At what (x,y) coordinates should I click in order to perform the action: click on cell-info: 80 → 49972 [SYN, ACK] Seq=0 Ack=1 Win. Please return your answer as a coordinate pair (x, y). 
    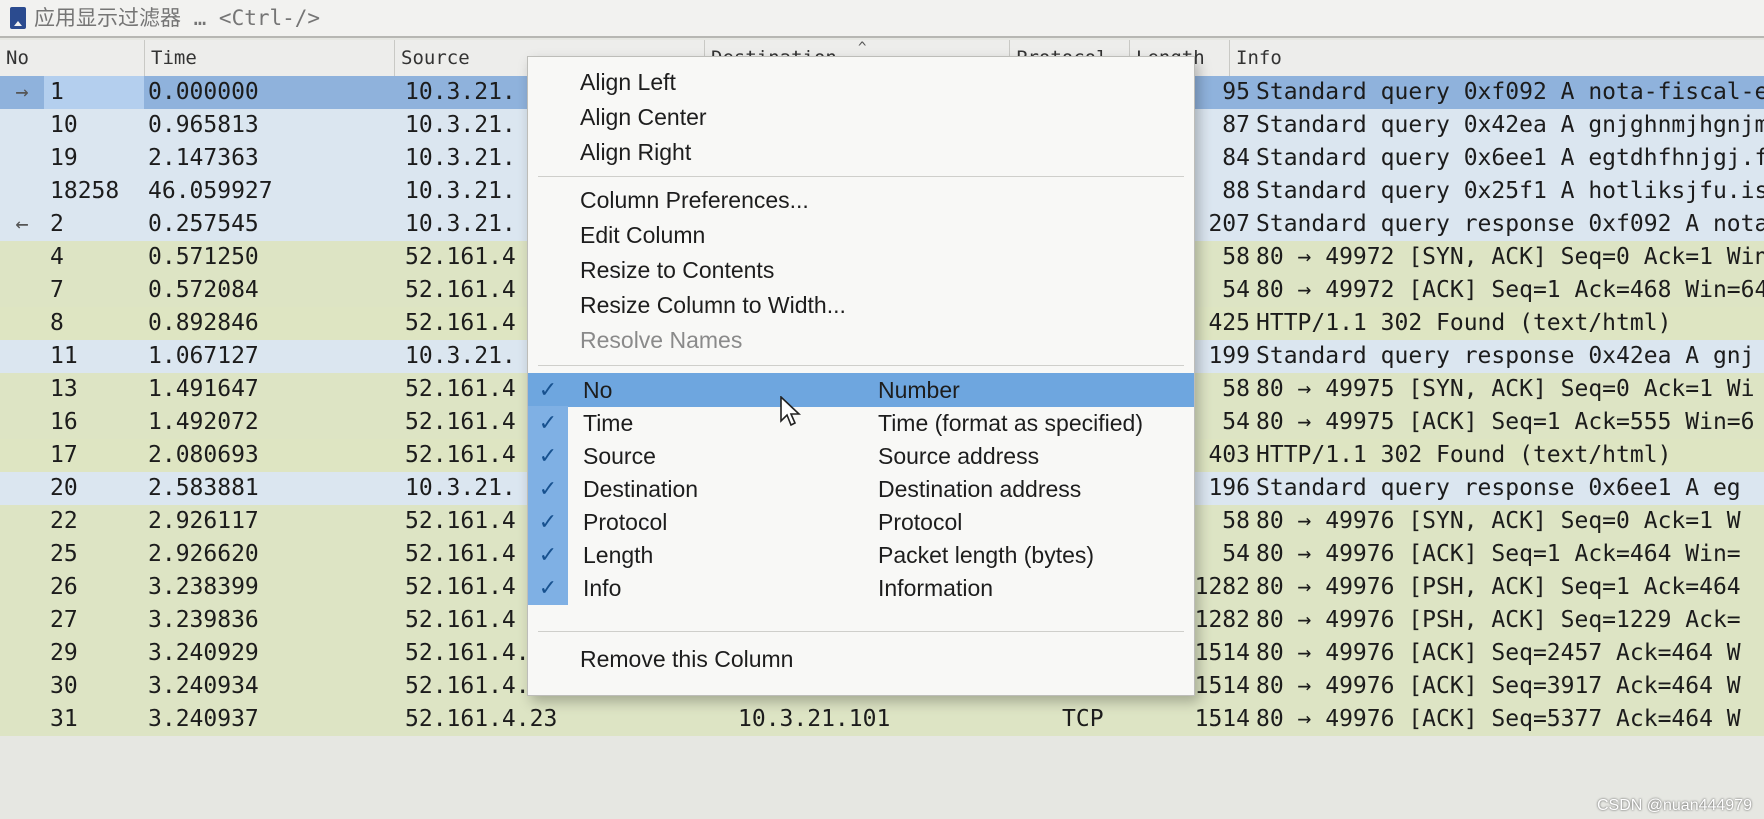
    Looking at the image, I should click on (1510, 257).